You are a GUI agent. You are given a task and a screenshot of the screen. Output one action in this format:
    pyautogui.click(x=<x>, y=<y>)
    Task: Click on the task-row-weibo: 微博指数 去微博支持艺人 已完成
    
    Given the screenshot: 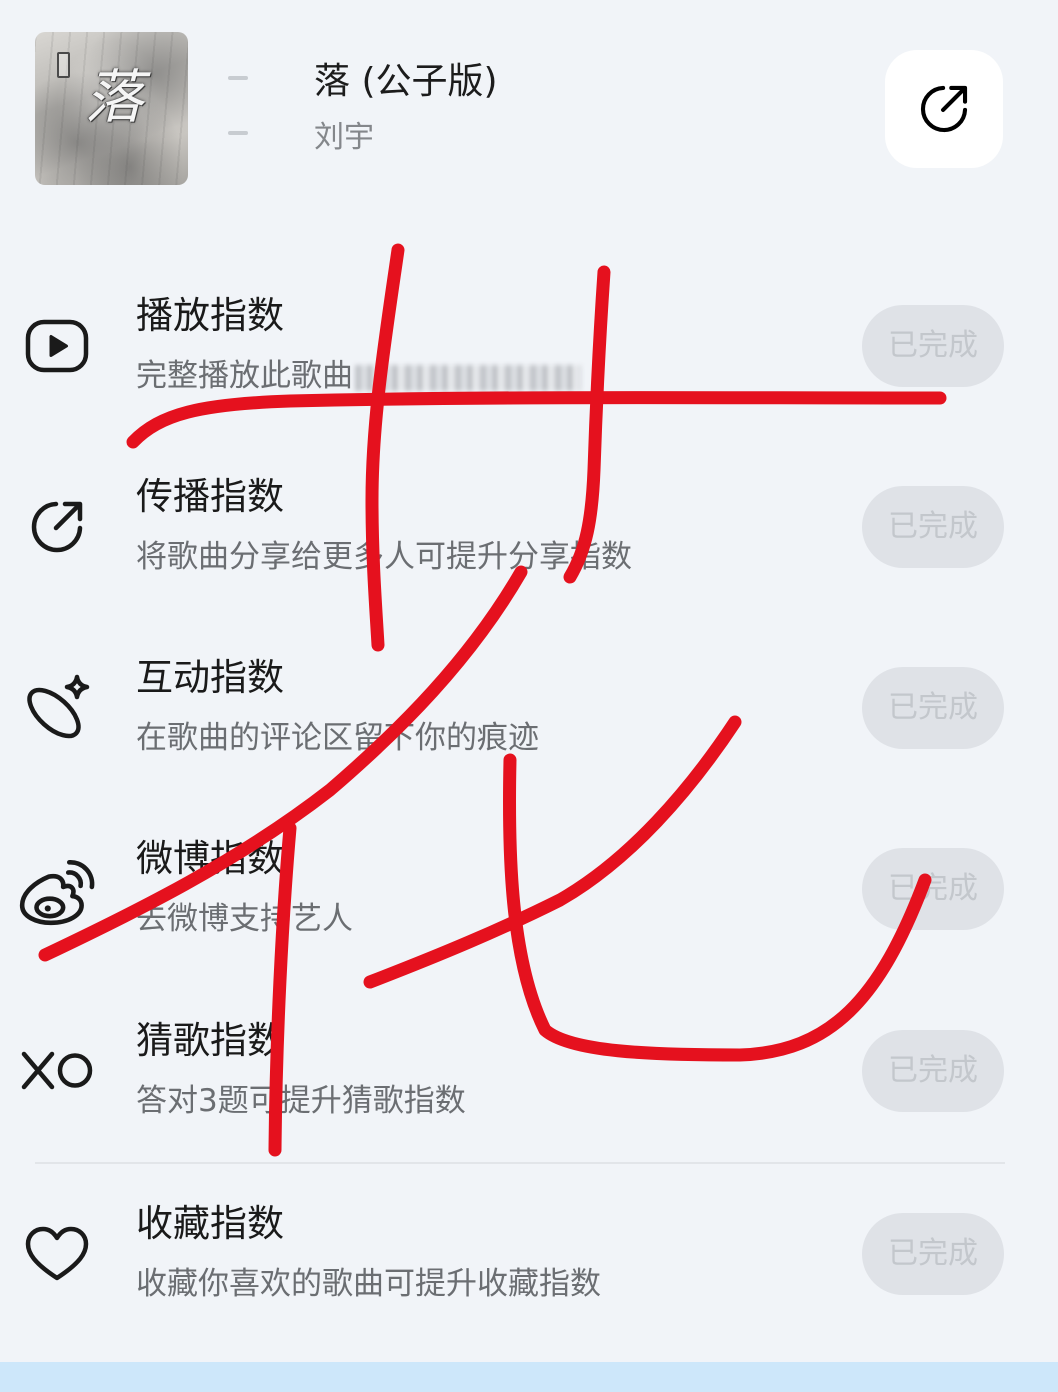 What is the action you would take?
    pyautogui.click(x=529, y=889)
    